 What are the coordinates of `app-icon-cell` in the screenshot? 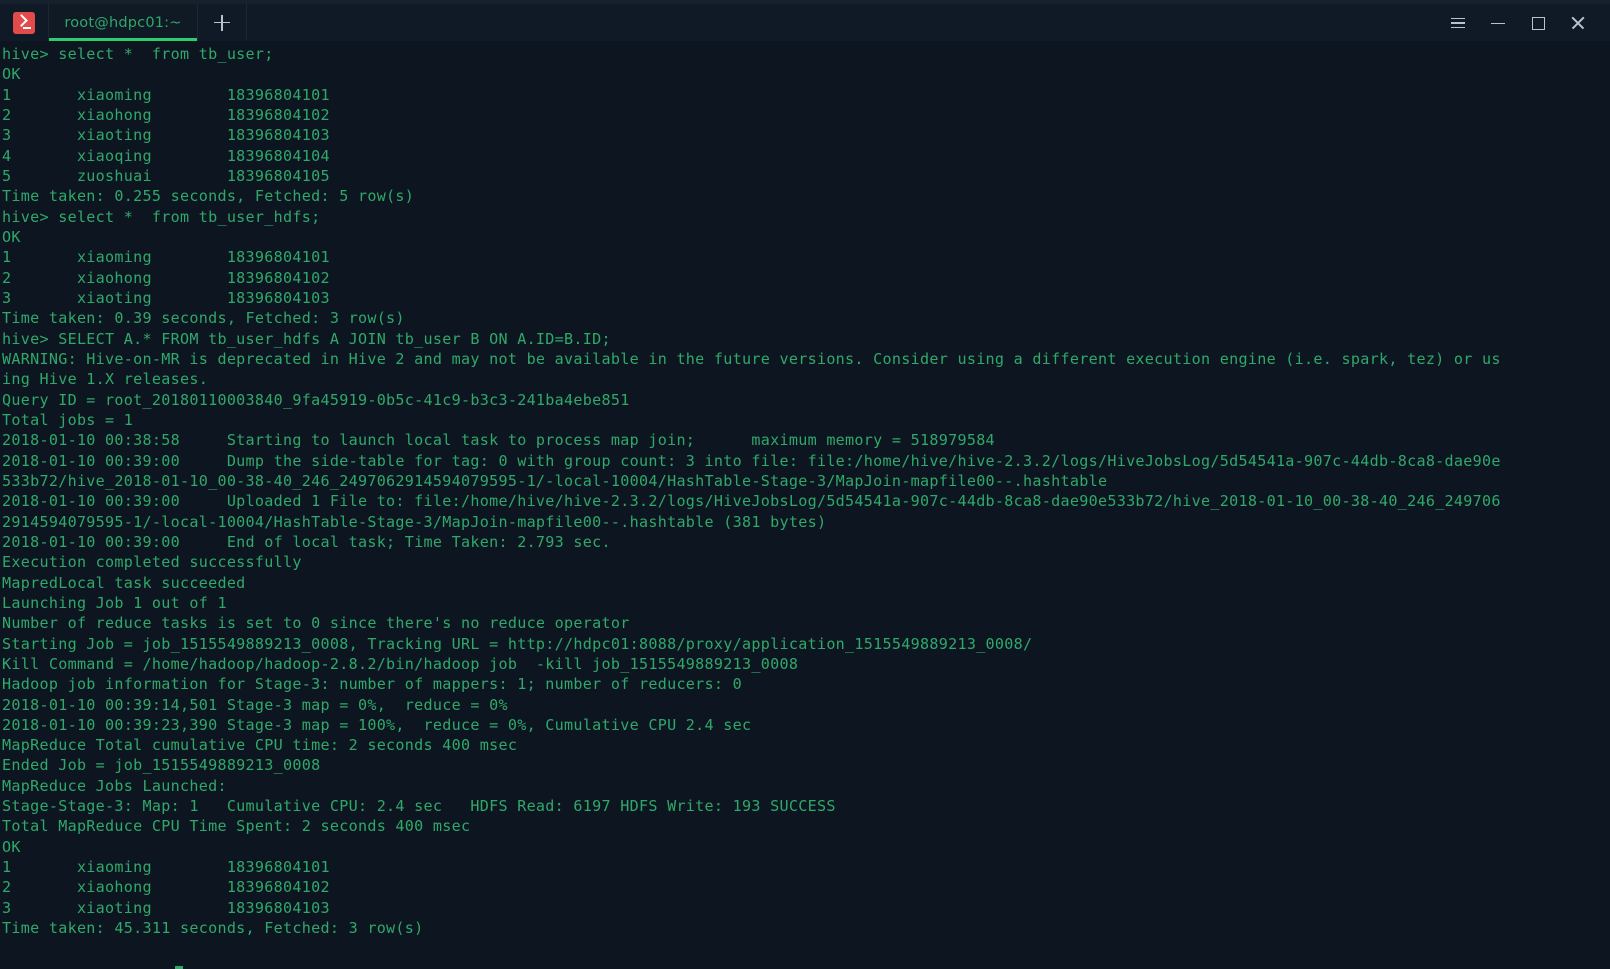 It's located at (24, 22).